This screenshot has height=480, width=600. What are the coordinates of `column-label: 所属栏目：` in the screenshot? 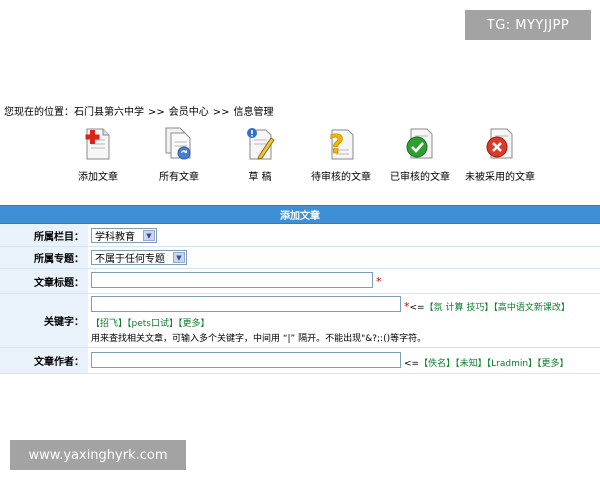 It's located at (44, 235).